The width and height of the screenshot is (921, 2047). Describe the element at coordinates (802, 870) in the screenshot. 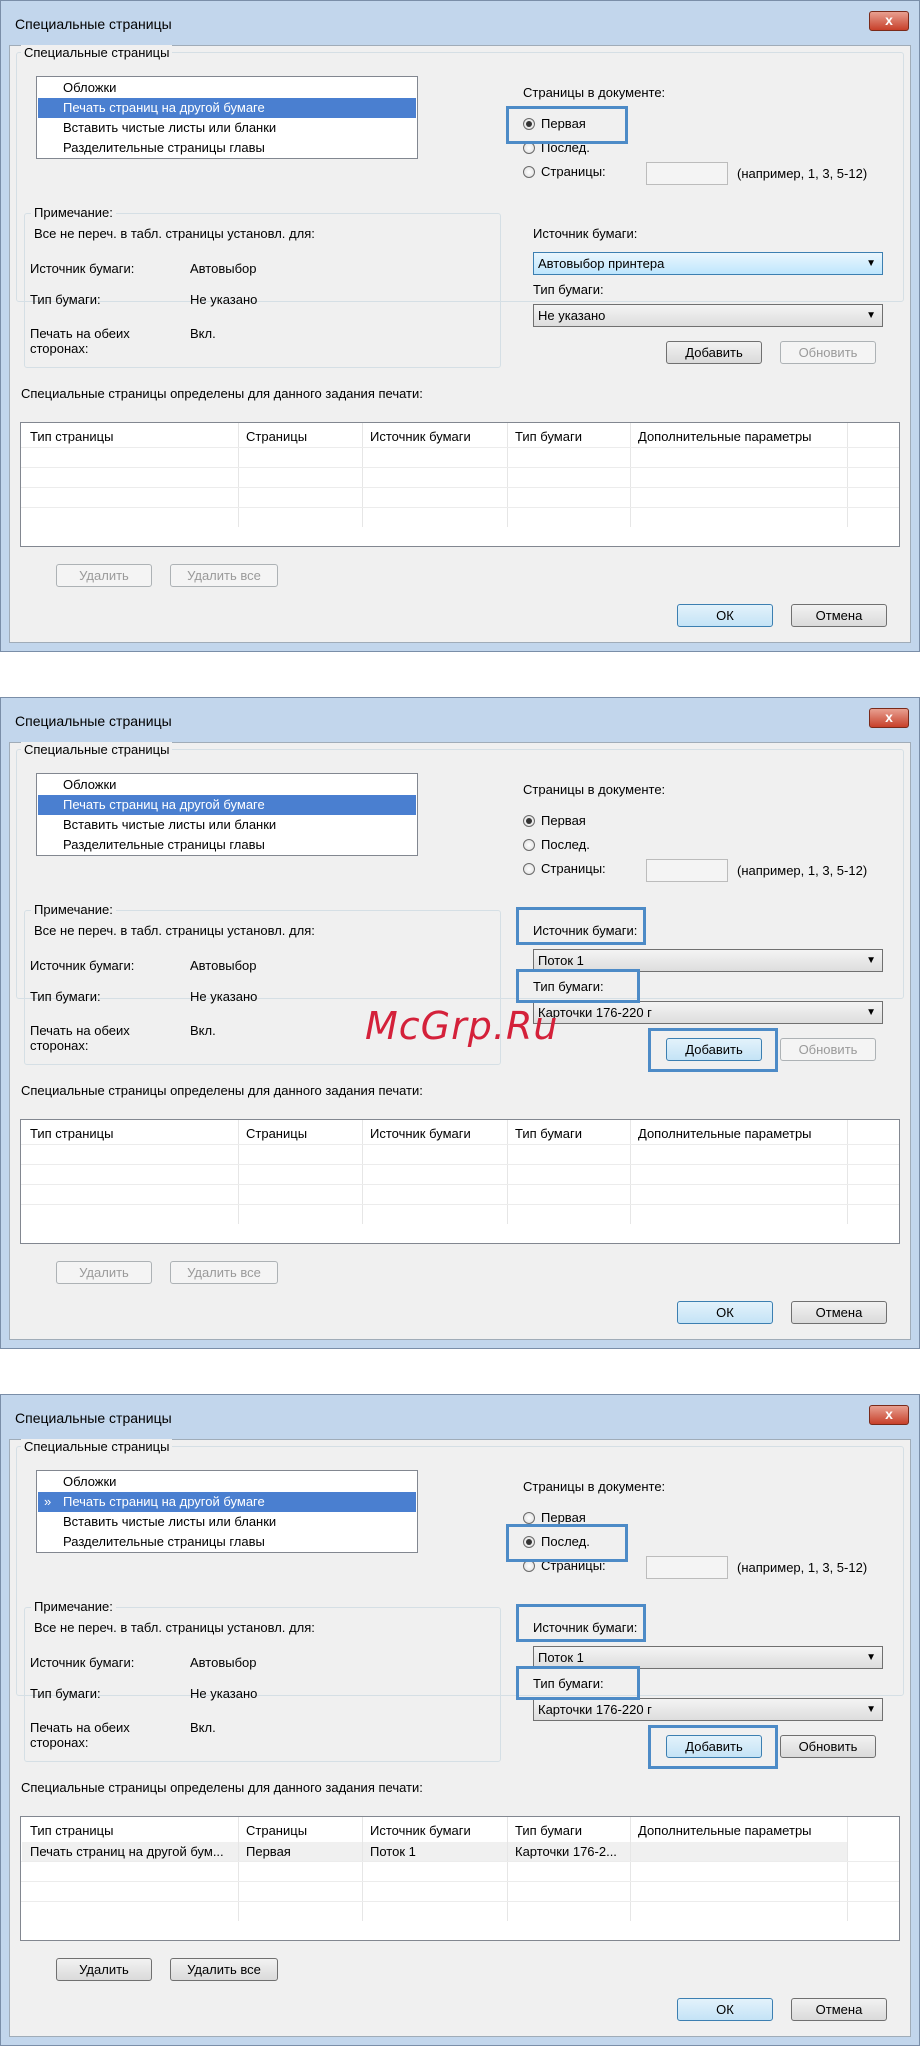

I see `pages-hint: (например, 1, 3, 5-12)` at that location.